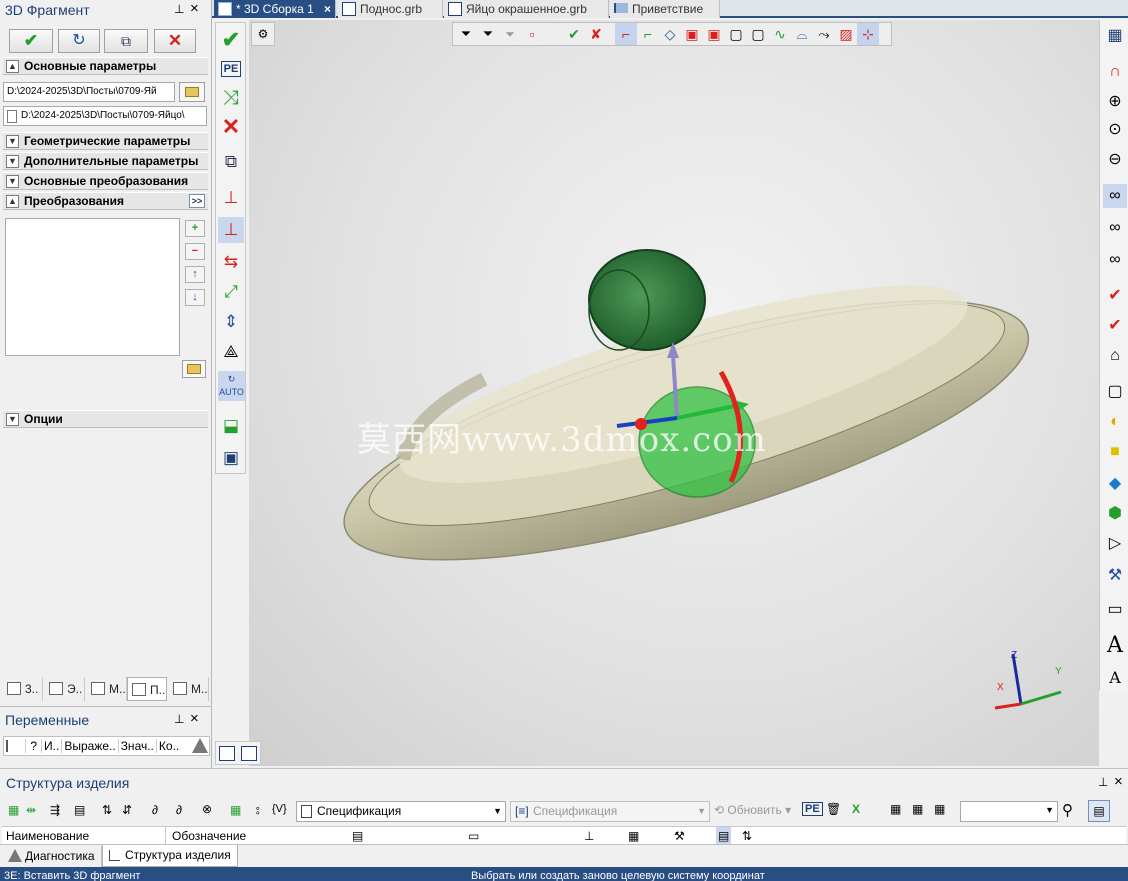 Image resolution: width=1128 pixels, height=881 pixels. What do you see at coordinates (231, 292) in the screenshot?
I see `move-y-icon: ⤢` at bounding box center [231, 292].